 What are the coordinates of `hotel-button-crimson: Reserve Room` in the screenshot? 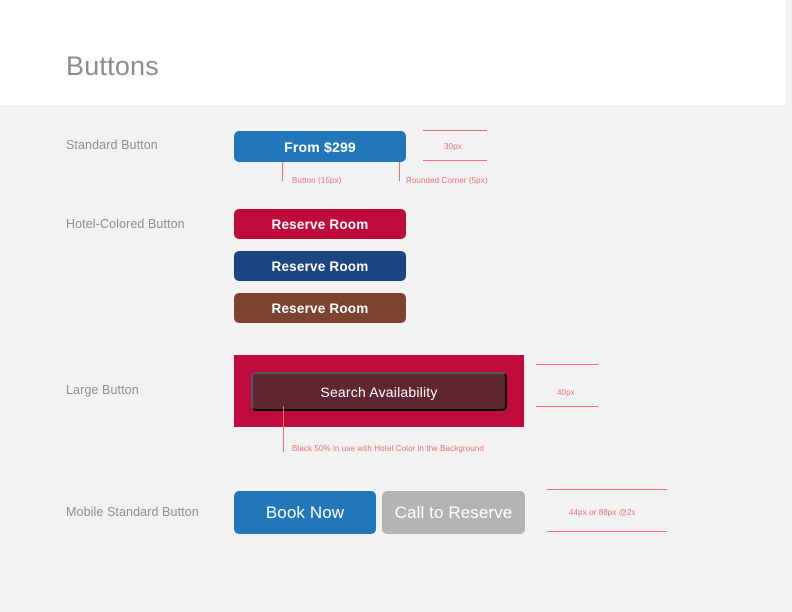 It's located at (320, 224).